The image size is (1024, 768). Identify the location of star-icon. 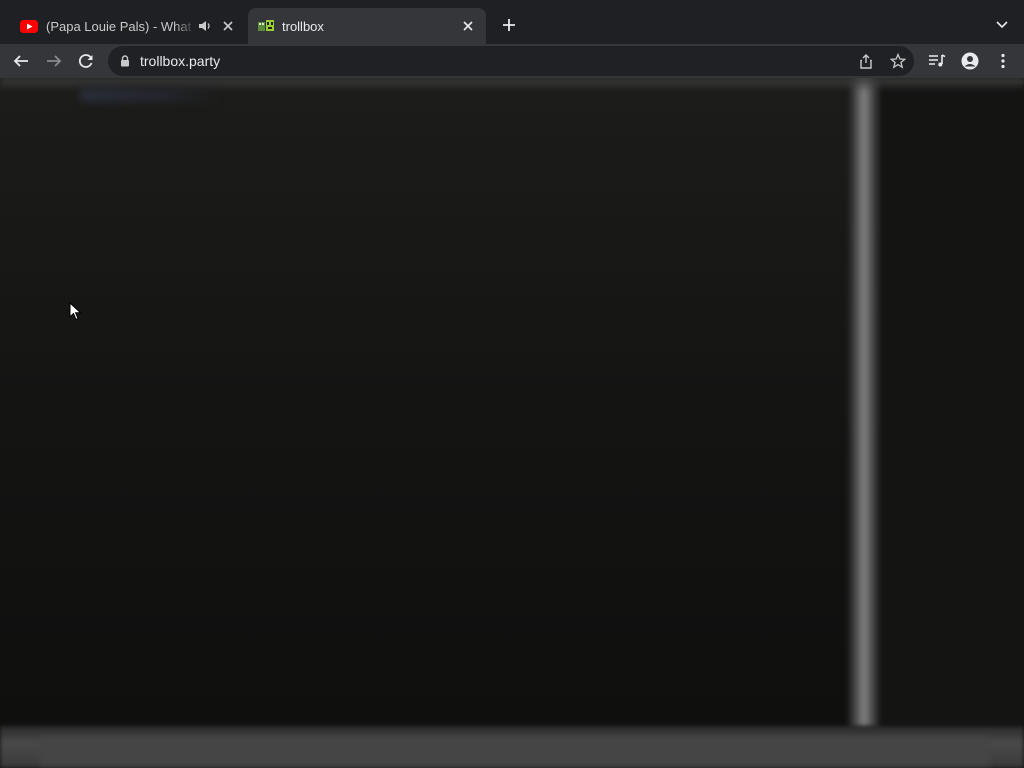
(898, 61).